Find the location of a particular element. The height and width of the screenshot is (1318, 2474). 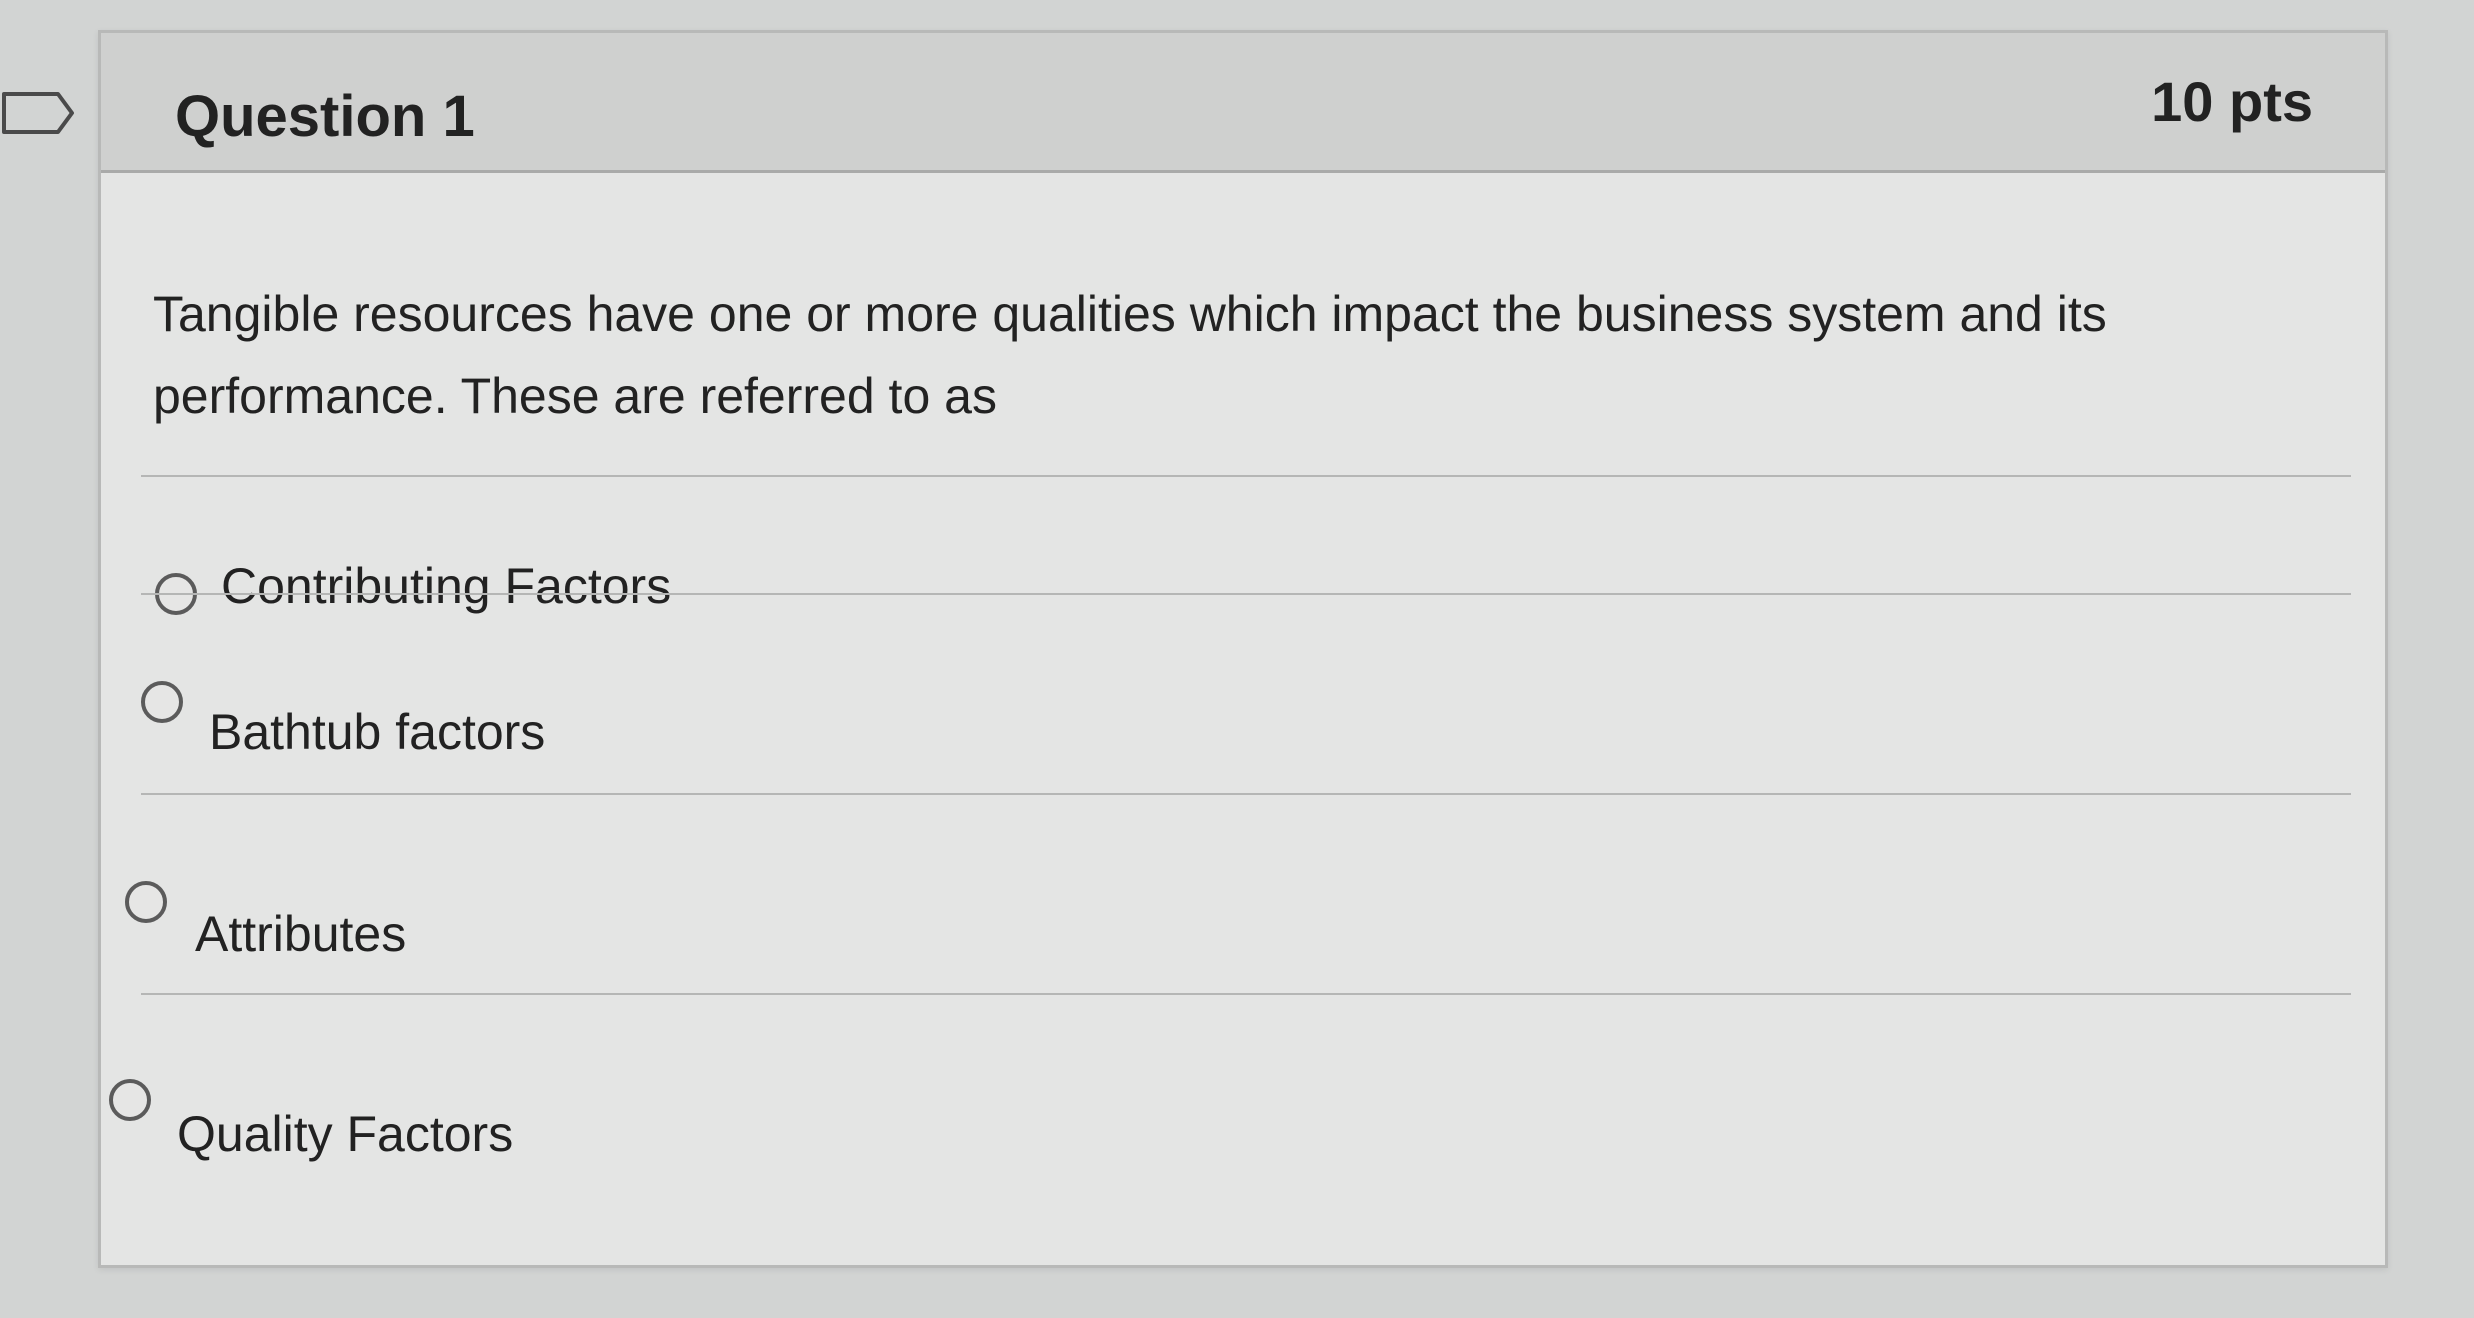

question-header: Question 1 10 pts is located at coordinates (1243, 103).